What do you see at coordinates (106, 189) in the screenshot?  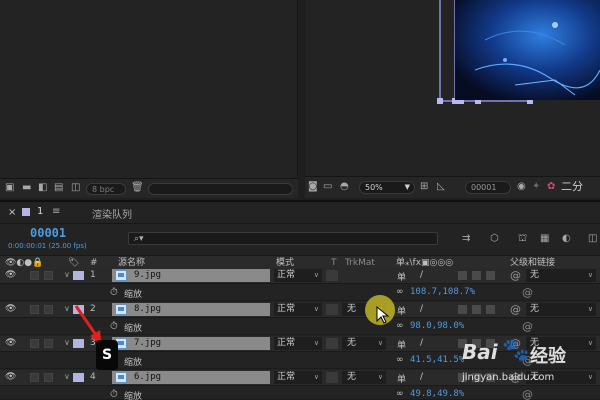 I see `bpc-field: 8 bpc` at bounding box center [106, 189].